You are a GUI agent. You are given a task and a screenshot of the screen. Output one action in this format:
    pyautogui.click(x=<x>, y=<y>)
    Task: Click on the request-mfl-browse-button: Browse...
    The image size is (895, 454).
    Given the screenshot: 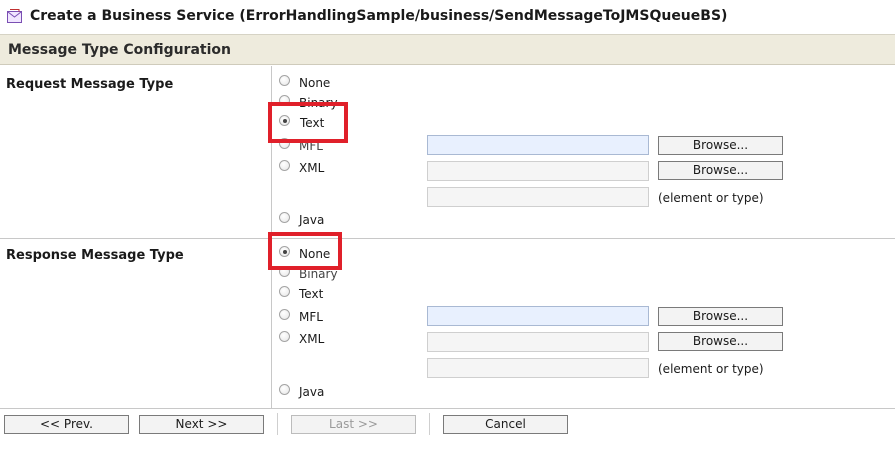 What is the action you would take?
    pyautogui.click(x=720, y=145)
    